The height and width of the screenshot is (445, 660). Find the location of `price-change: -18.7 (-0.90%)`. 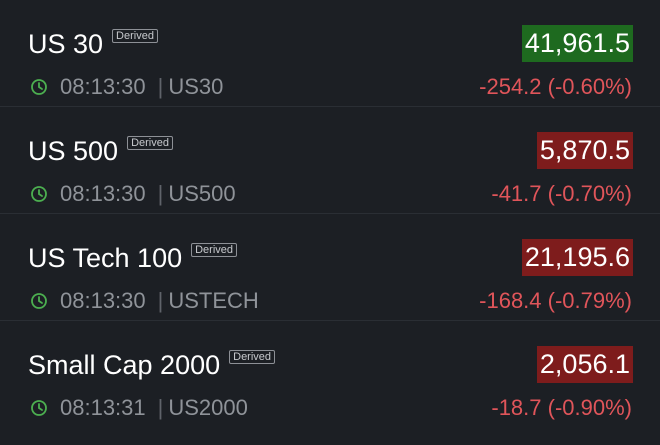

price-change: -18.7 (-0.90%) is located at coordinates (561, 407).